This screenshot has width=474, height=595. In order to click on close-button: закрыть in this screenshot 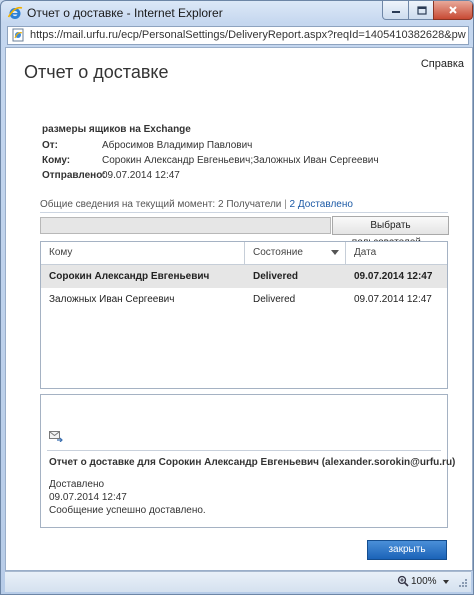, I will do `click(407, 550)`.